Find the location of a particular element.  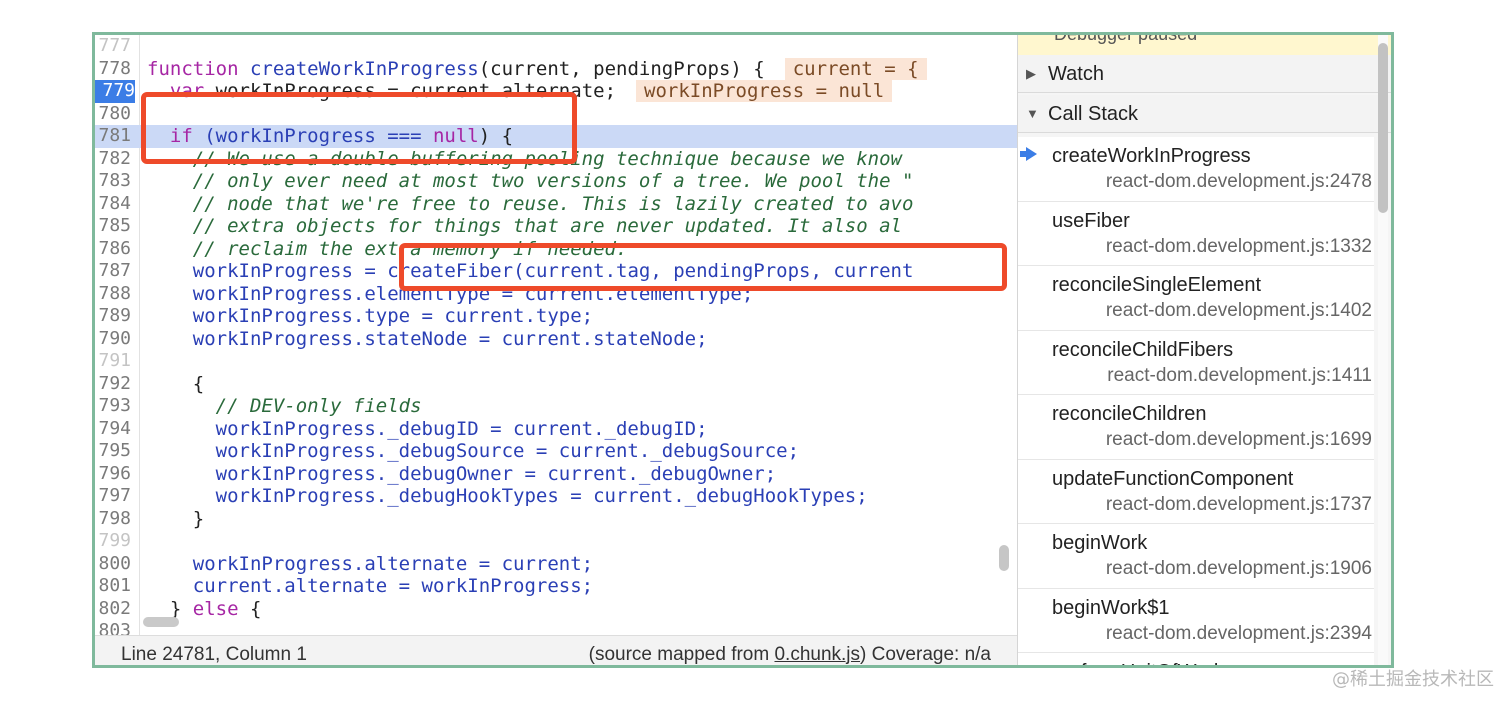

code-line: 800 workInProgress.alternate = current; is located at coordinates (556, 564).